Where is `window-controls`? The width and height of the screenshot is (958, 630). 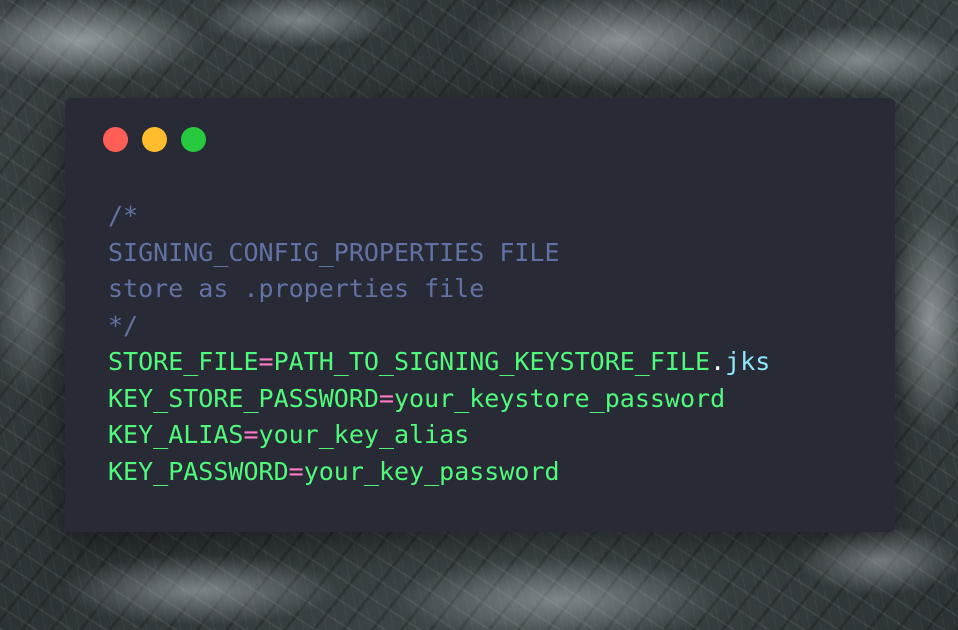
window-controls is located at coordinates (154, 139).